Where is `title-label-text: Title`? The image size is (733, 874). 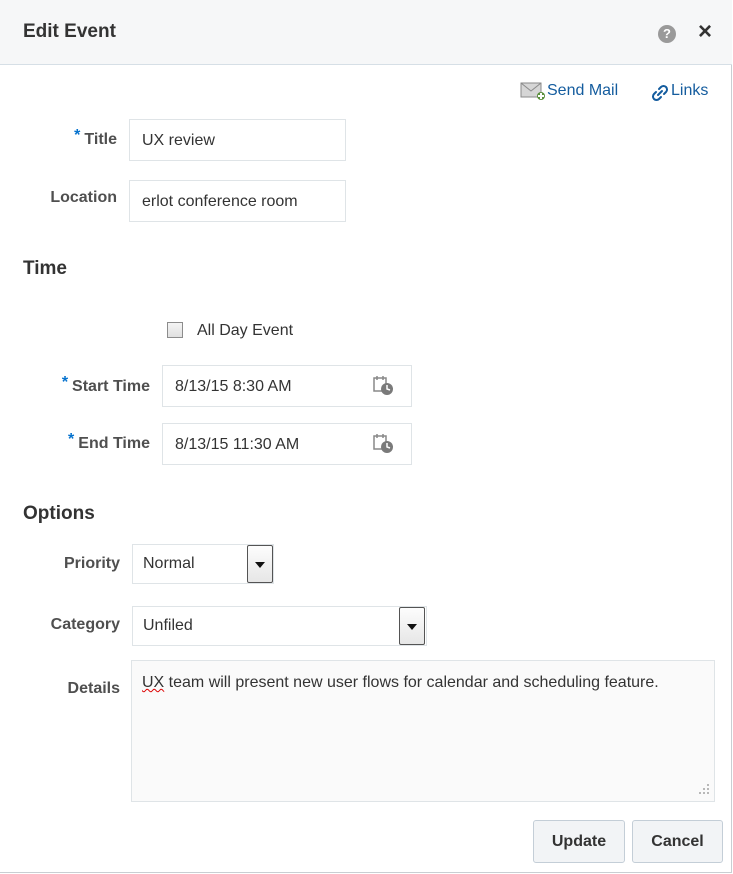
title-label-text: Title is located at coordinates (100, 139).